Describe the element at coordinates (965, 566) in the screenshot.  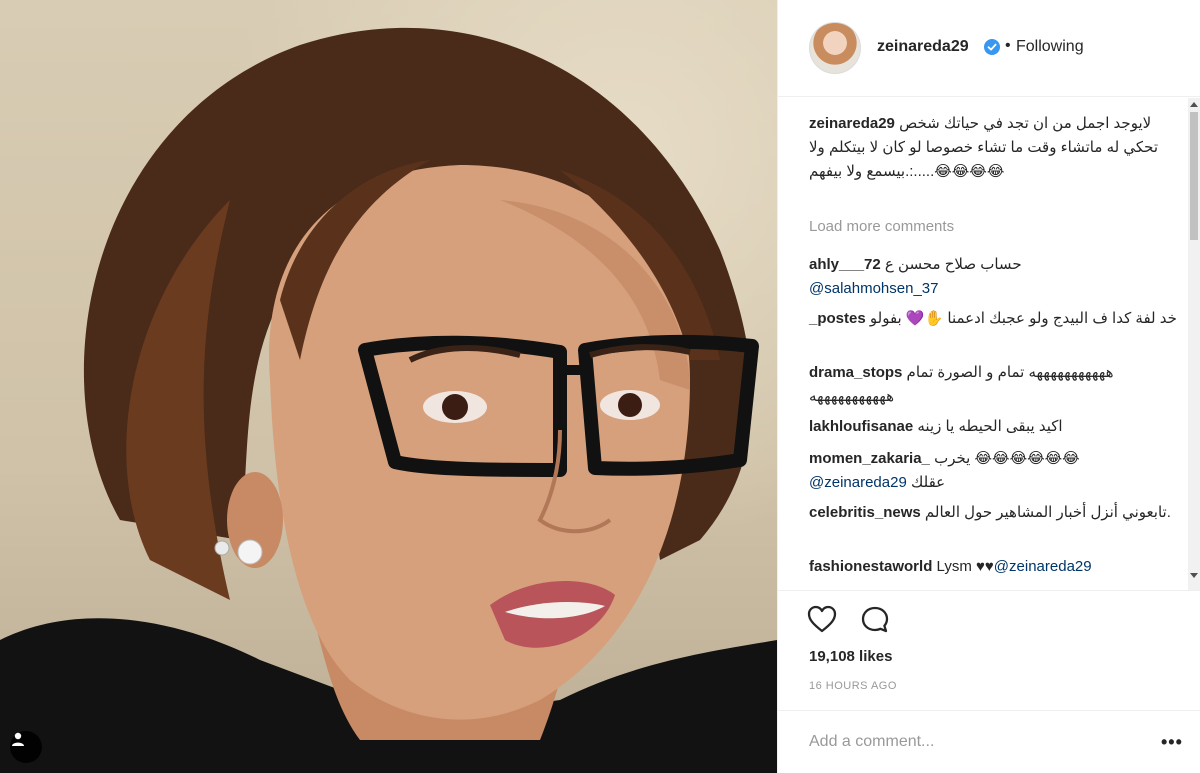
I see `comment-text: Lysm ♥♥` at that location.